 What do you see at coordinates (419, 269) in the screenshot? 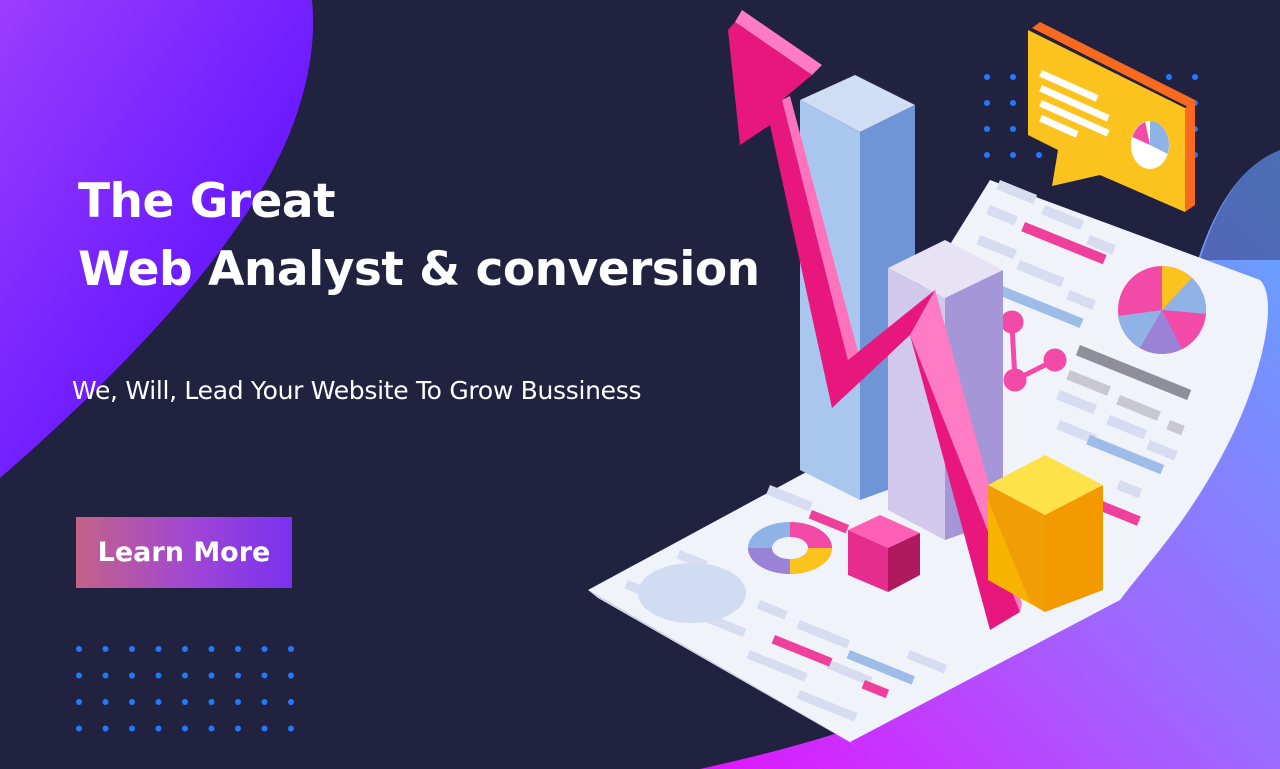
I see `headline-line-2: Web Analyst & conversion` at bounding box center [419, 269].